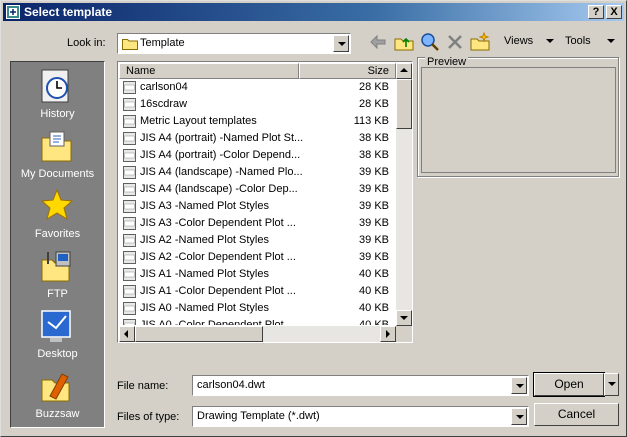 This screenshot has width=627, height=437. I want to click on help-button: ?, so click(596, 12).